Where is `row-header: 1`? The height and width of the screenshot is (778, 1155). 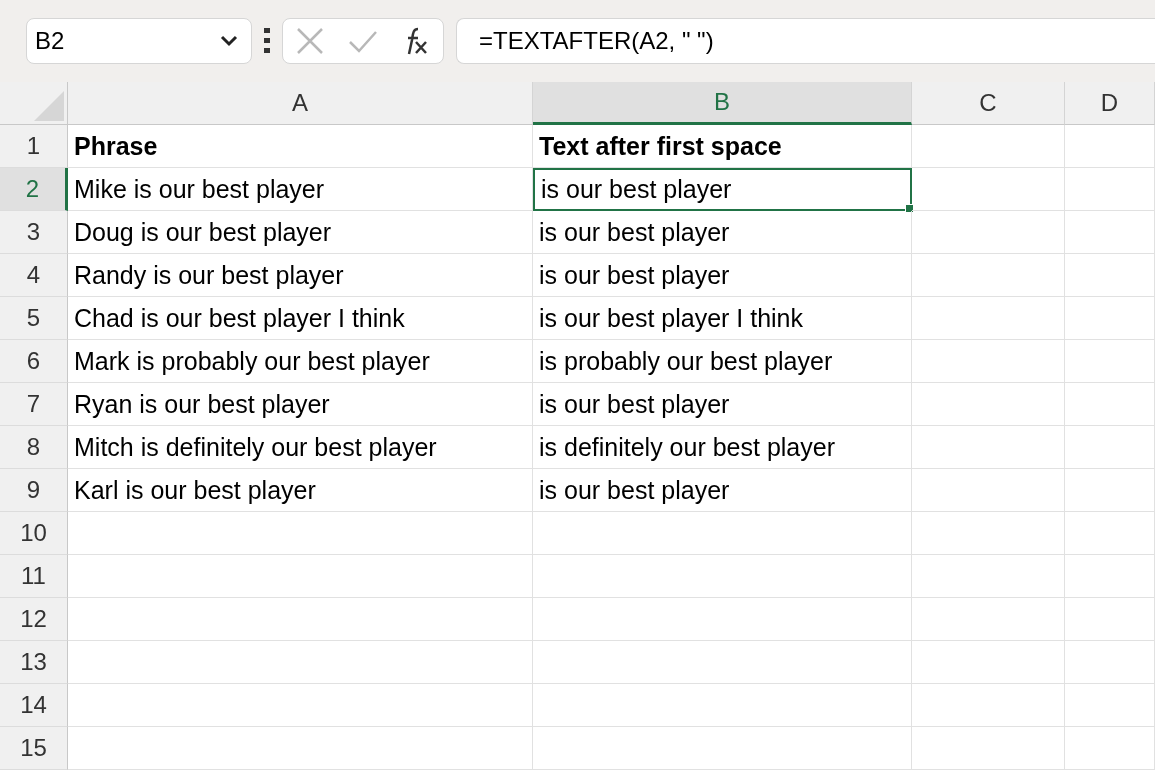
row-header: 1 is located at coordinates (34, 146).